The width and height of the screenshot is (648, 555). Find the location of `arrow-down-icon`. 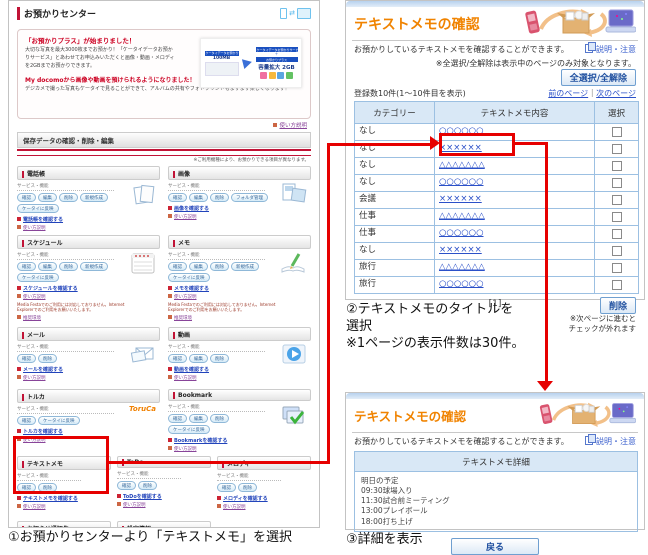

arrow-down-icon is located at coordinates (545, 386).